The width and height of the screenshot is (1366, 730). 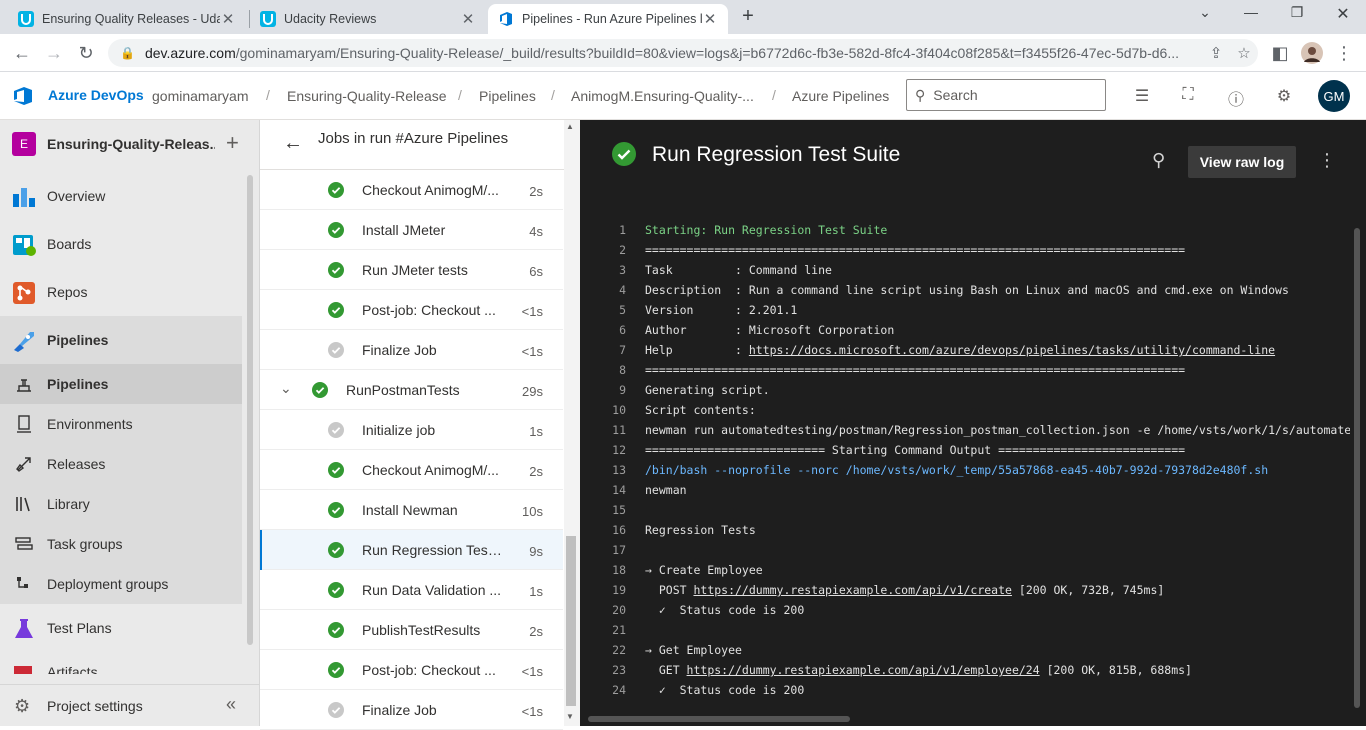 What do you see at coordinates (1188, 95) in the screenshot?
I see `marketplace-bag-icon: ⛶` at bounding box center [1188, 95].